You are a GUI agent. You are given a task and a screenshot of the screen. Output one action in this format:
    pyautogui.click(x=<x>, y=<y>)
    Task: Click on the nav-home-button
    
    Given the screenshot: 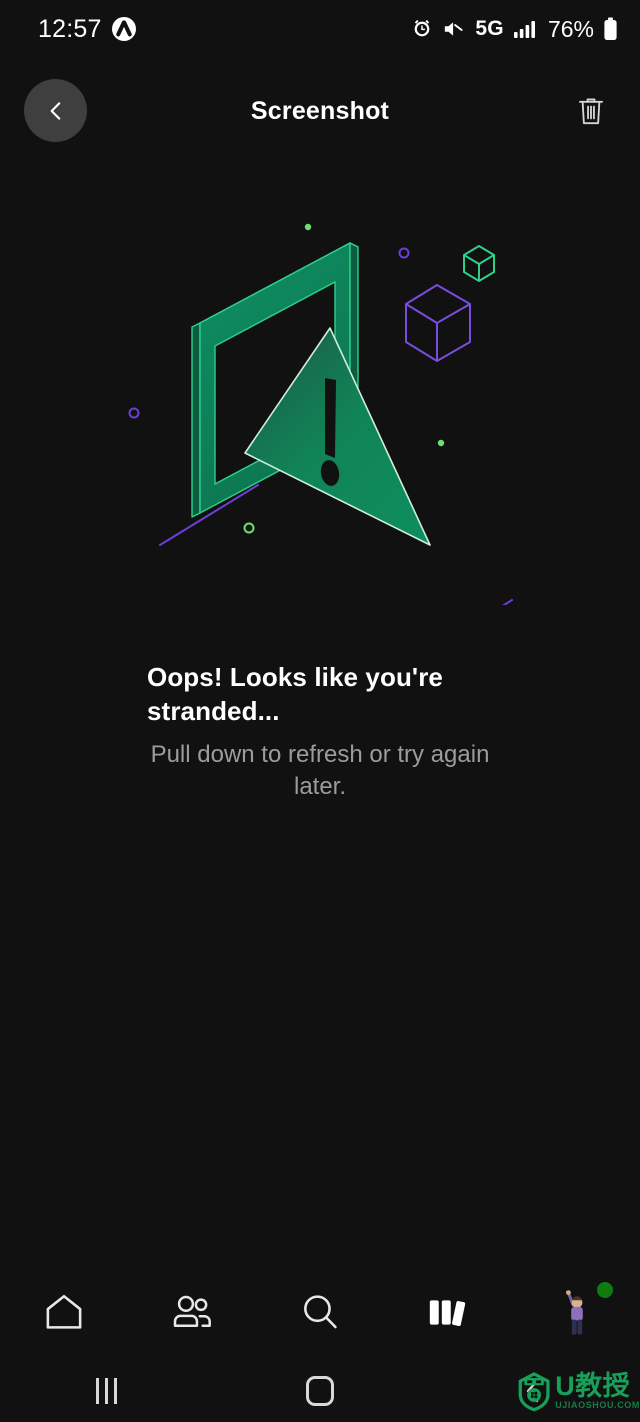 What is the action you would take?
    pyautogui.click(x=319, y=1391)
    